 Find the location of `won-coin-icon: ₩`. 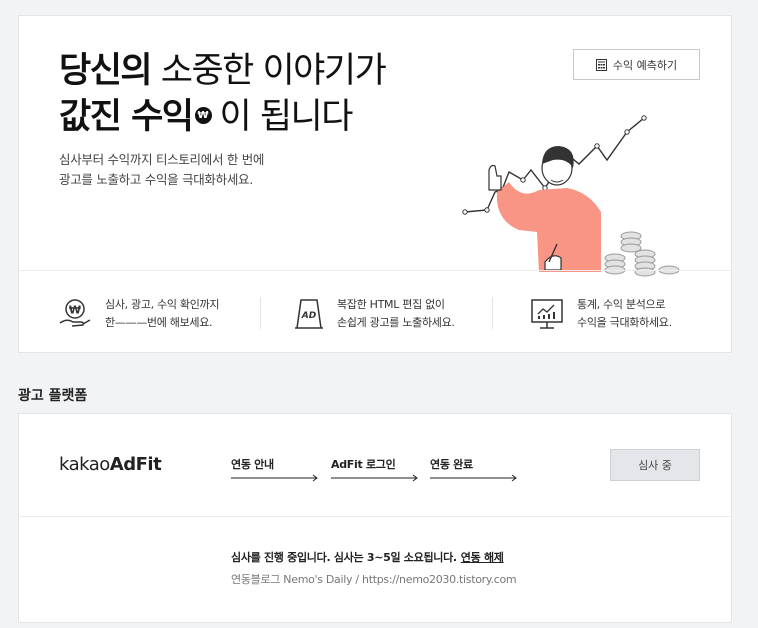

won-coin-icon: ₩ is located at coordinates (203, 115).